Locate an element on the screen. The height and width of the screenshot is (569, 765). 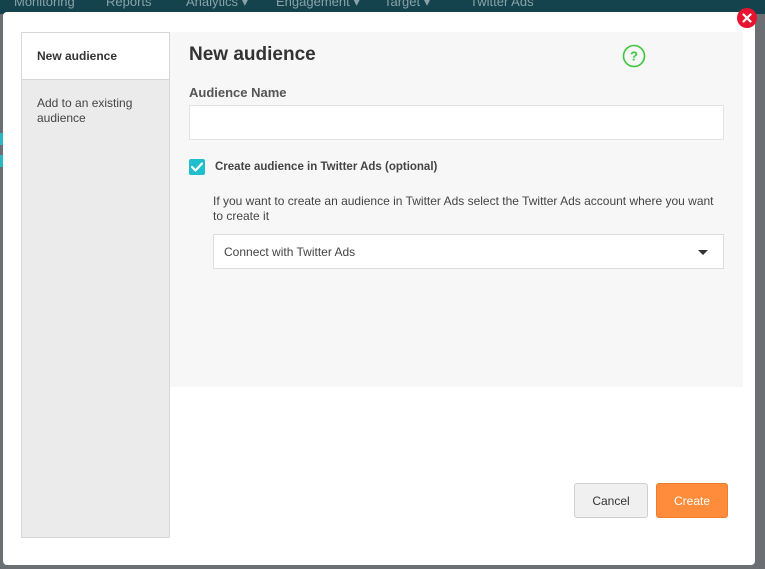
tab-label: New audience is located at coordinates (77, 55).